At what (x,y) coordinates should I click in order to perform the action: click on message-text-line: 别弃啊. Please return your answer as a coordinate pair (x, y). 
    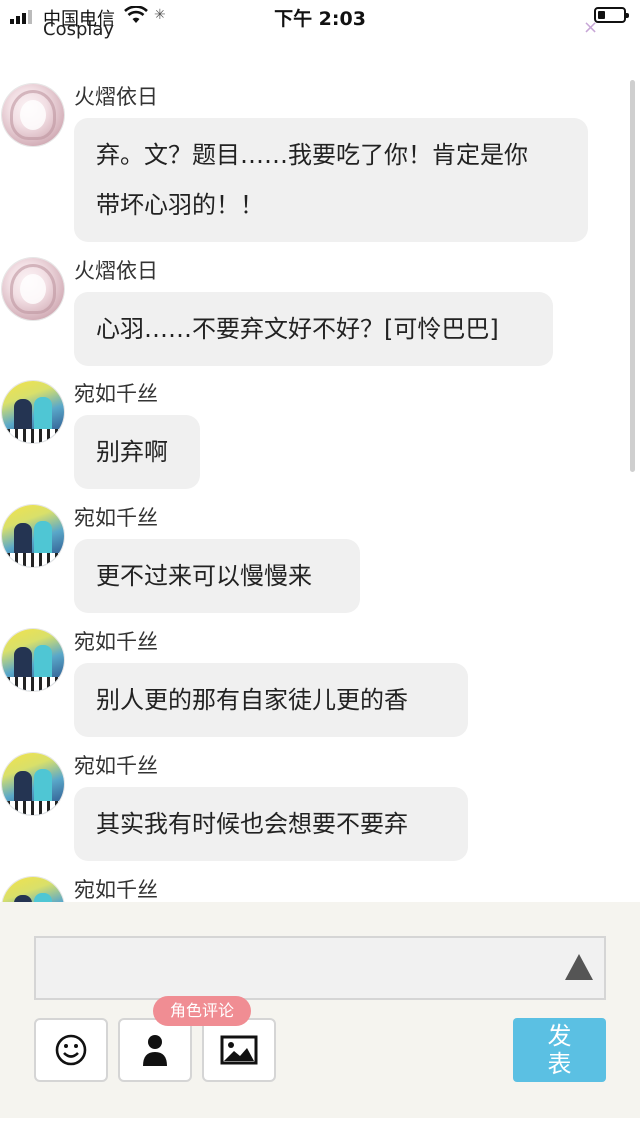
    Looking at the image, I should click on (132, 452).